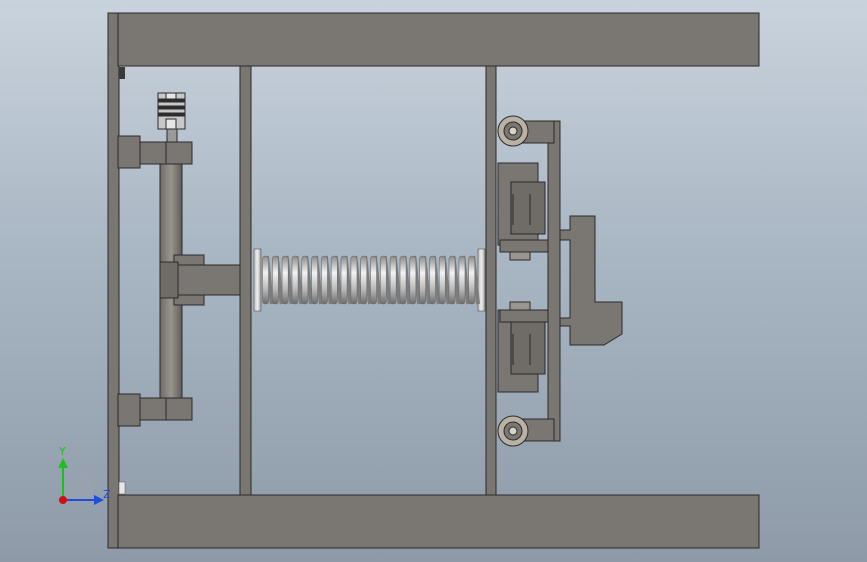  What do you see at coordinates (524, 316) in the screenshot?
I see `lower-bearing-top` at bounding box center [524, 316].